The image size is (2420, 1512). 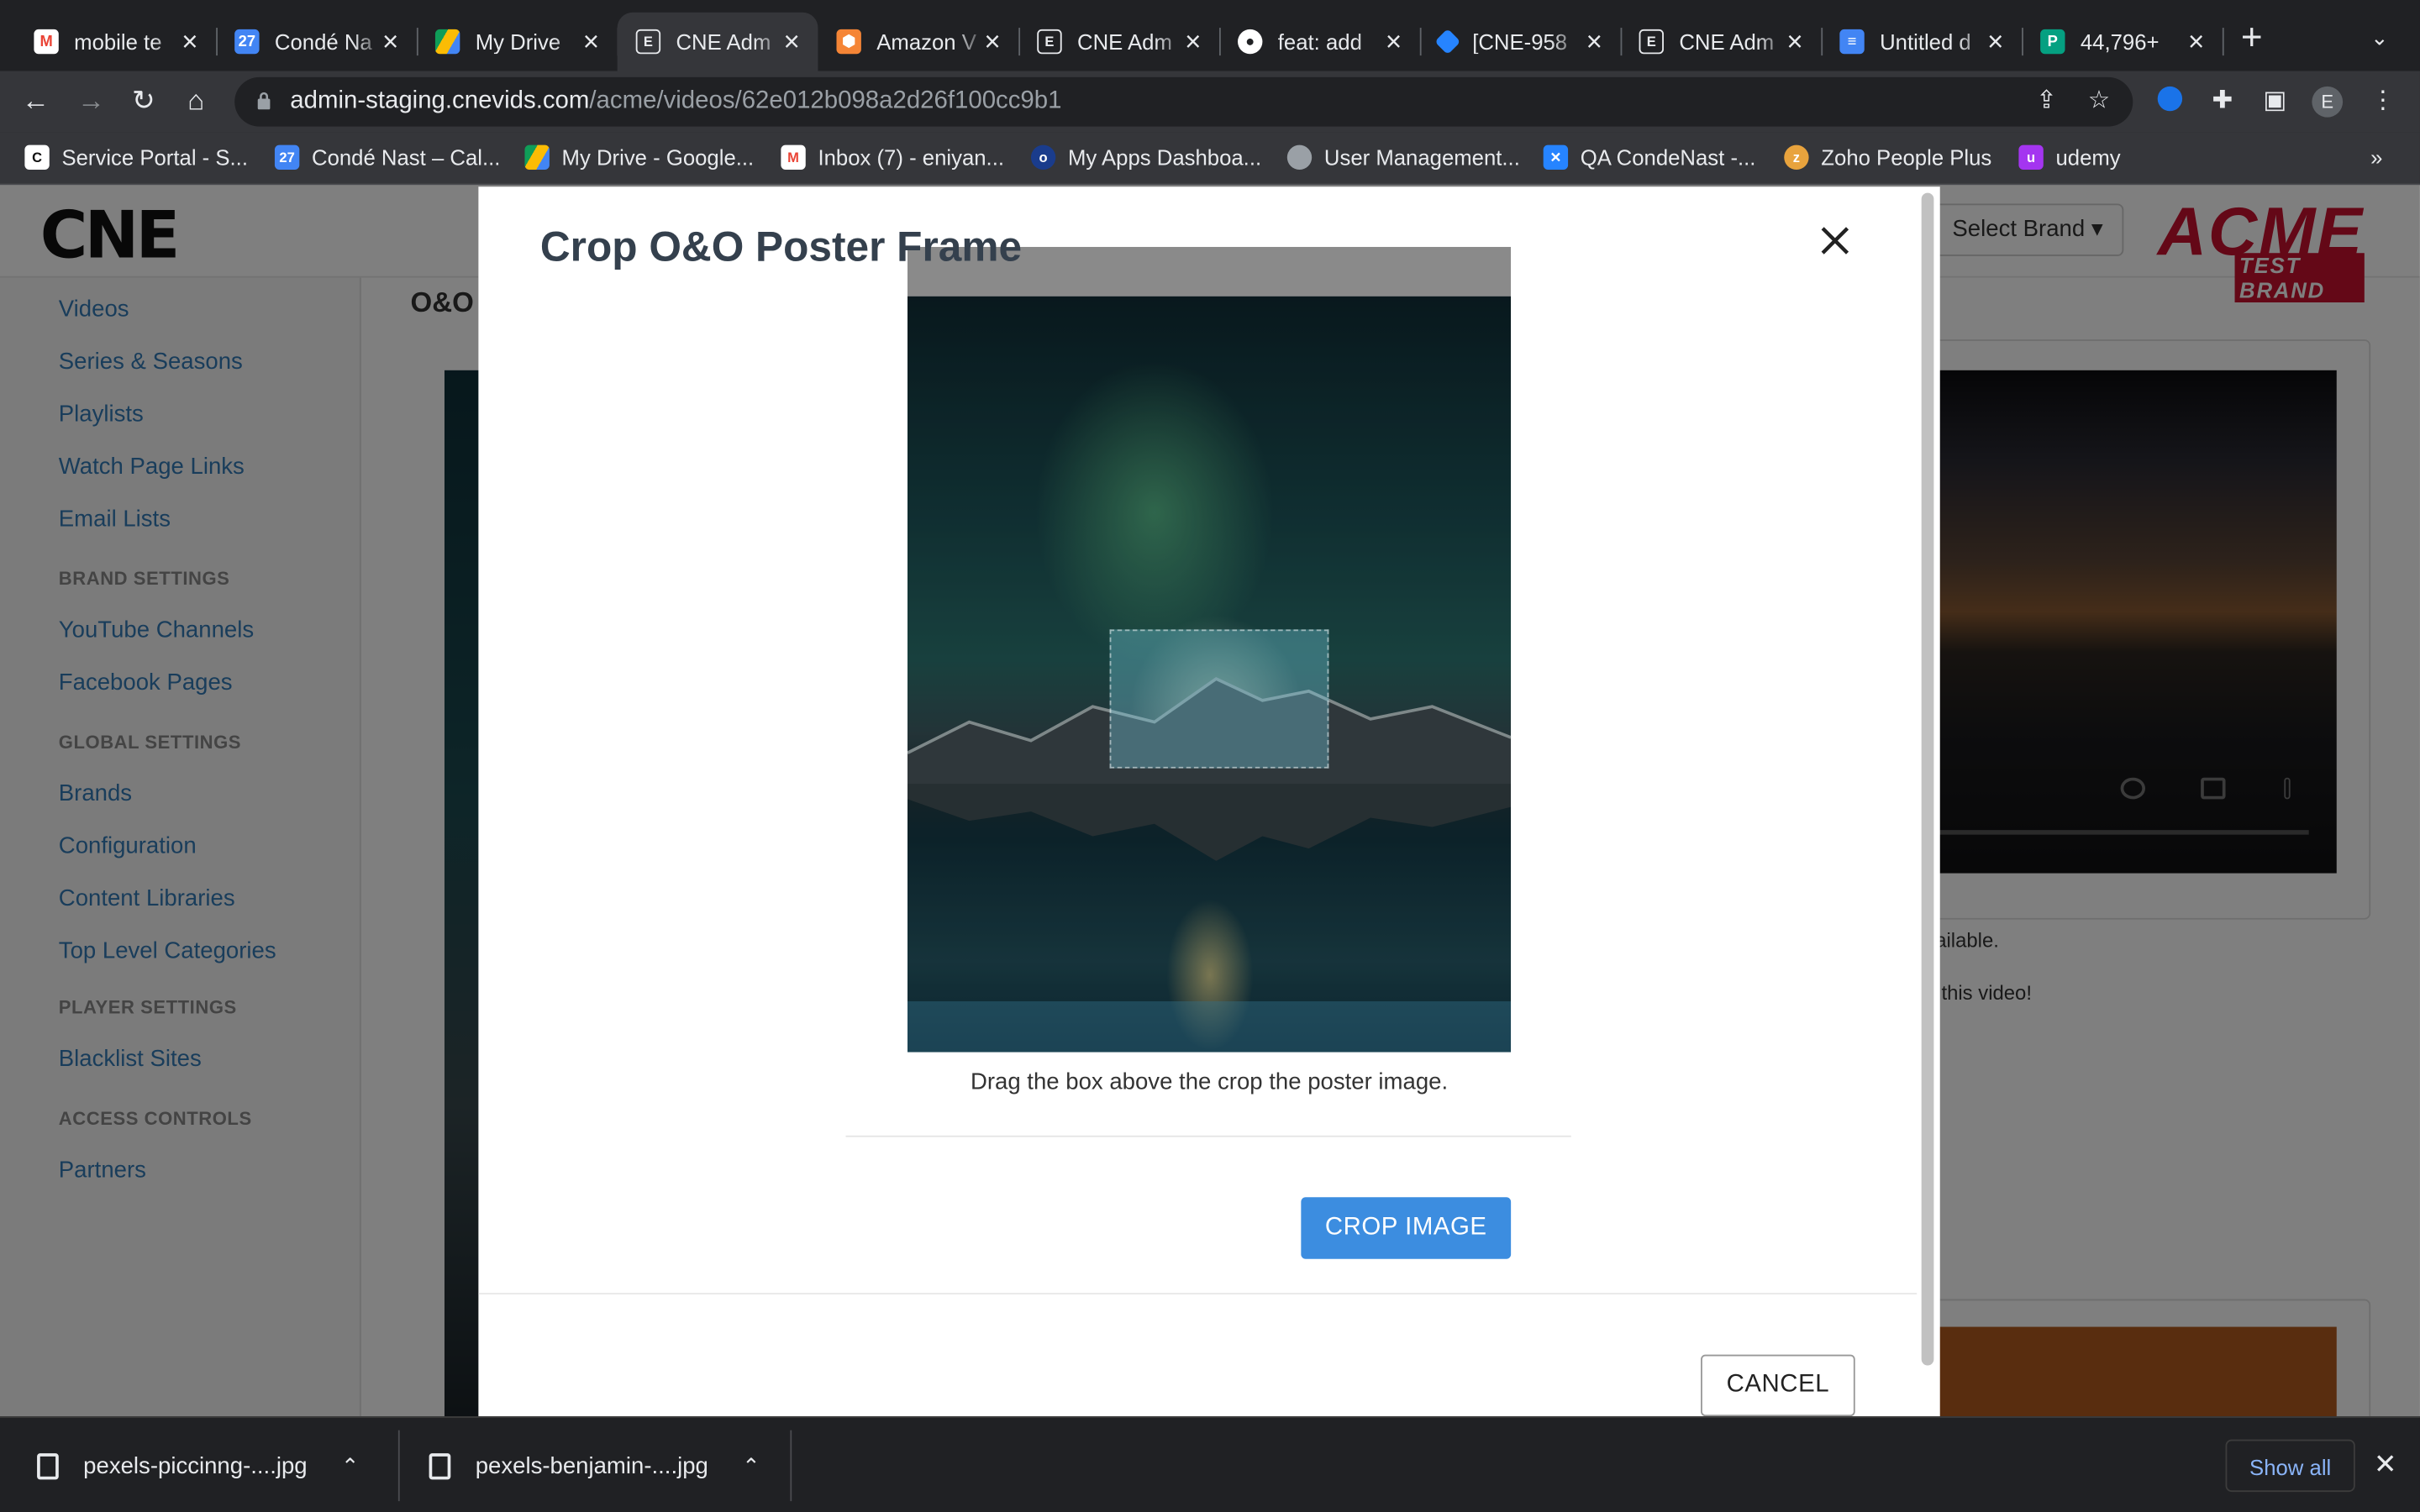 What do you see at coordinates (1925, 42) in the screenshot?
I see `tab-title: Untitled d` at bounding box center [1925, 42].